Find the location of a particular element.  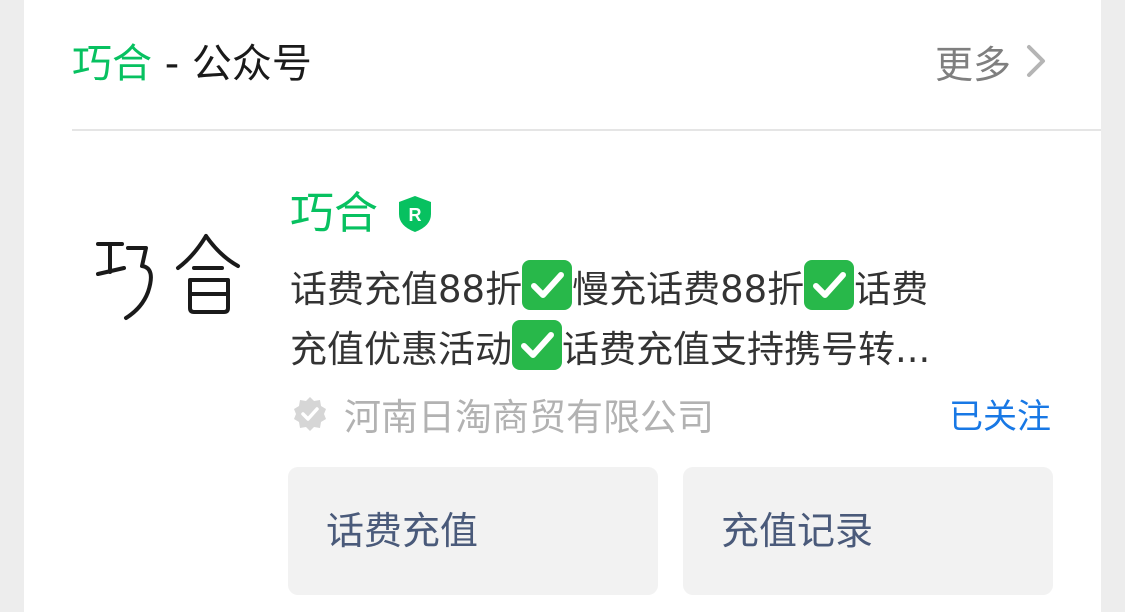

more-label: 更多 is located at coordinates (972, 64).